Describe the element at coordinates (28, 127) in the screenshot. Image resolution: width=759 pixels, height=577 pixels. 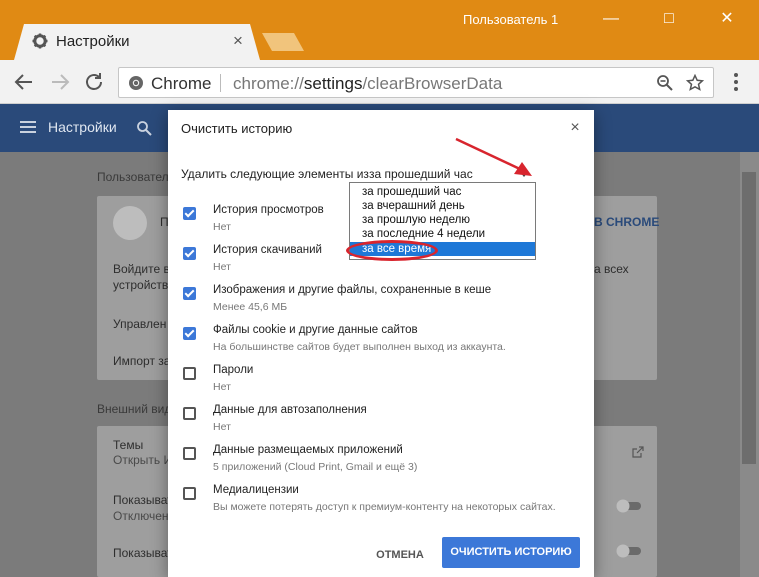
I see `hamburger-menu-icon` at that location.